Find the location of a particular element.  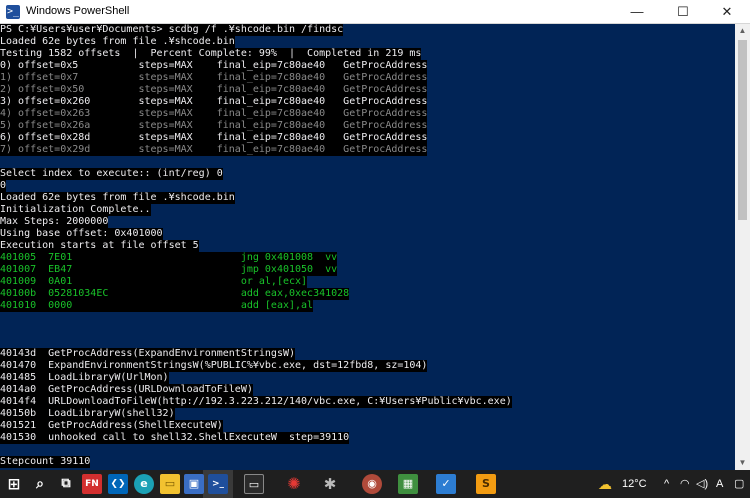

red-app-icon: ✺ is located at coordinates (294, 484).